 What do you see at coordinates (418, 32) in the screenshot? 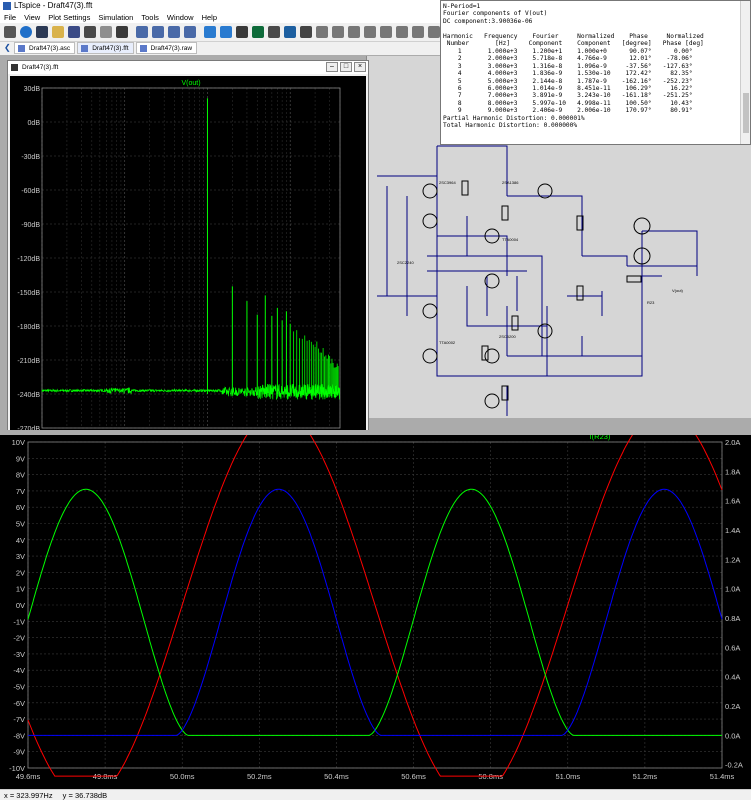
I see `move-icon` at bounding box center [418, 32].